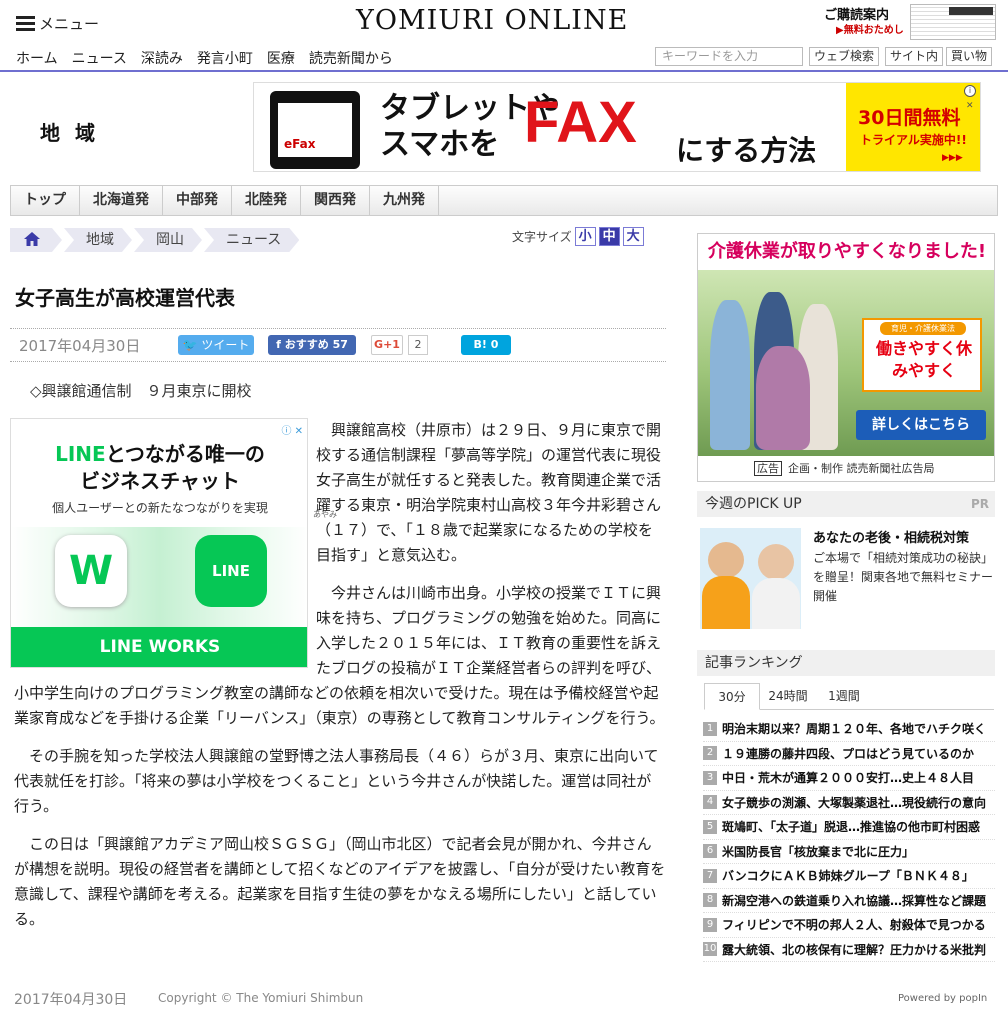 This screenshot has width=1008, height=1023. Describe the element at coordinates (979, 504) in the screenshot. I see `pr-label: PR` at that location.